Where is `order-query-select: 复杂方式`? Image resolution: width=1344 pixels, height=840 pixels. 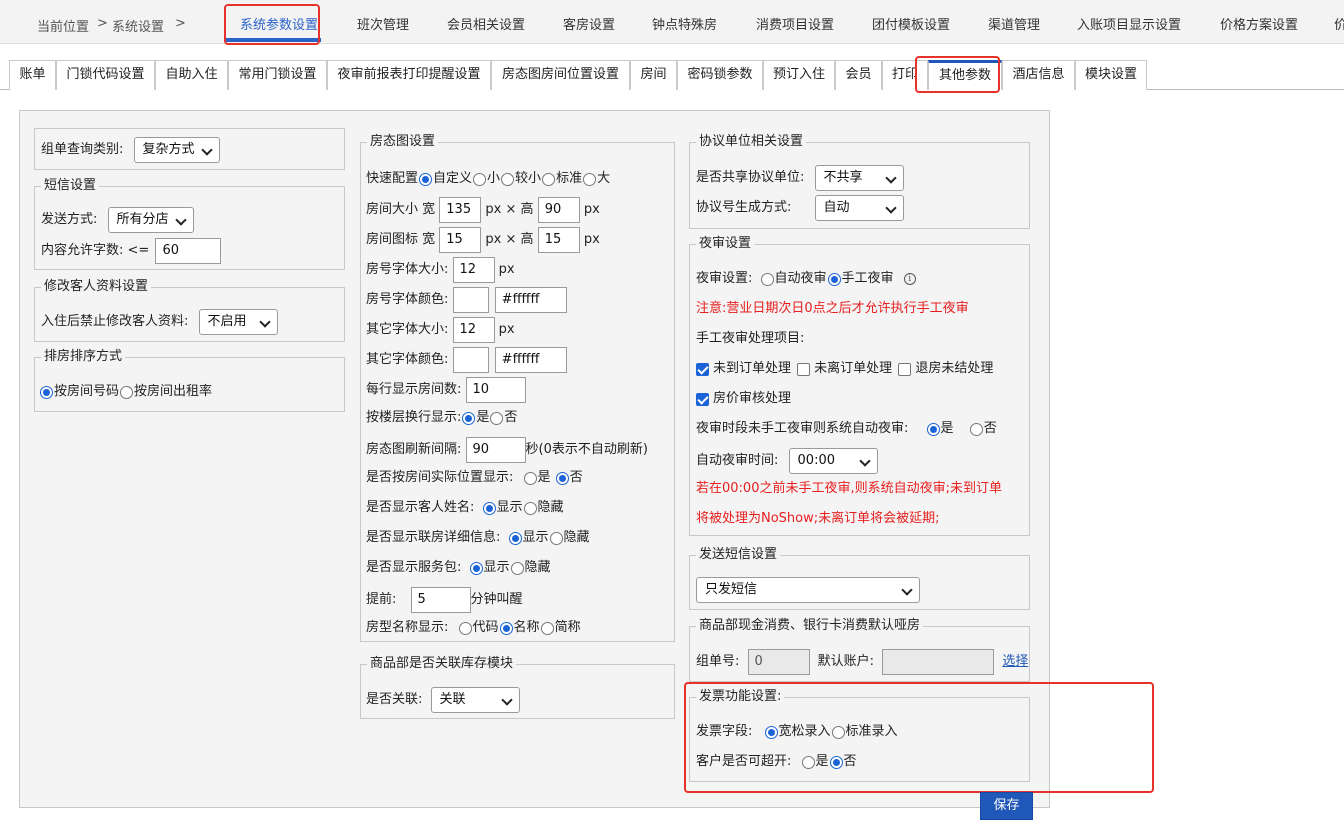
order-query-select: 复杂方式 is located at coordinates (176, 150).